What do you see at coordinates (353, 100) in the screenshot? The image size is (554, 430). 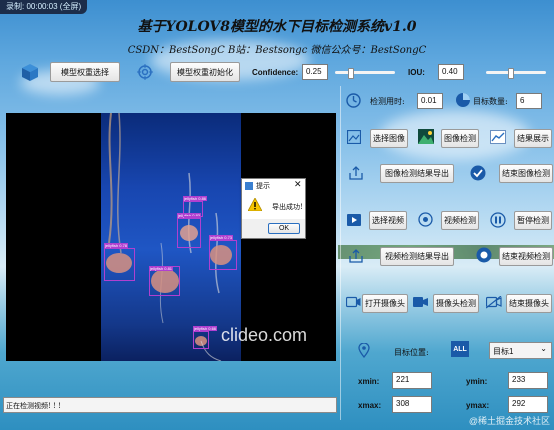 I see `clock-icon` at bounding box center [353, 100].